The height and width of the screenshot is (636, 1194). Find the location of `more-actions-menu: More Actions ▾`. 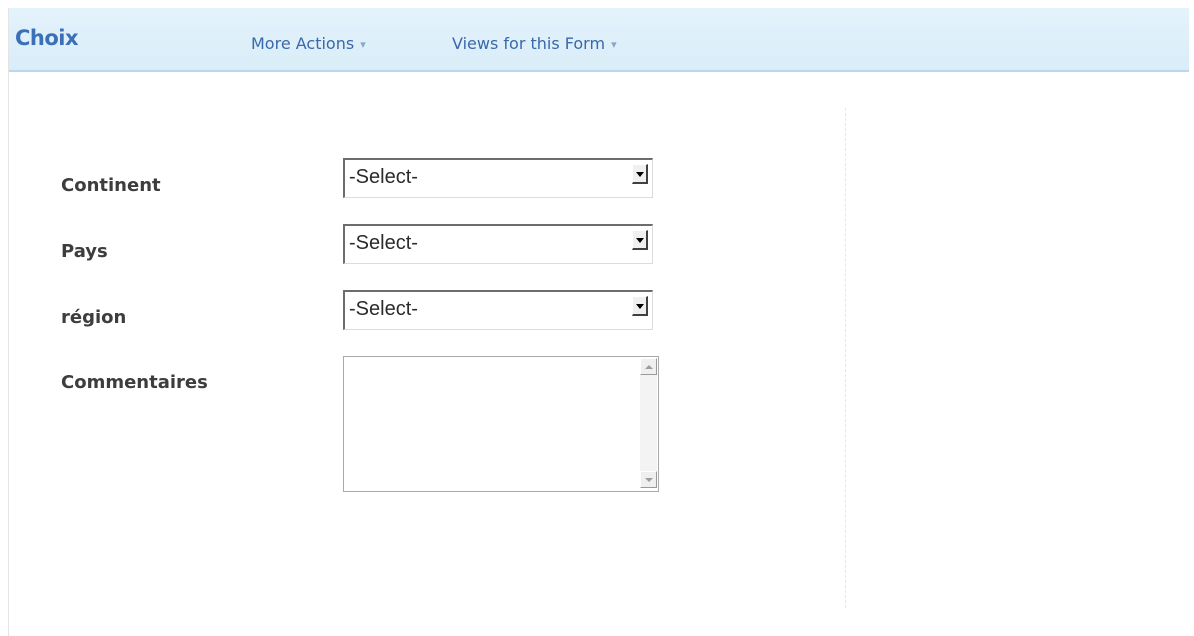

more-actions-menu: More Actions ▾ is located at coordinates (308, 43).